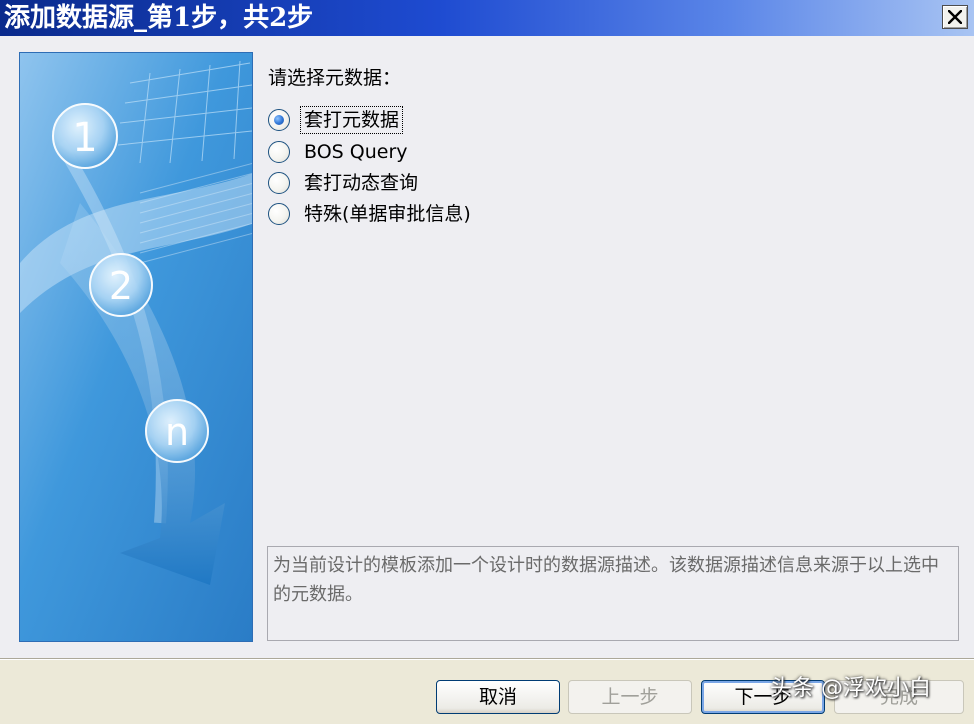 This screenshot has height=724, width=974. Describe the element at coordinates (487, 18) in the screenshot. I see `title-bar: 添加数据源_第1步，共2步` at that location.